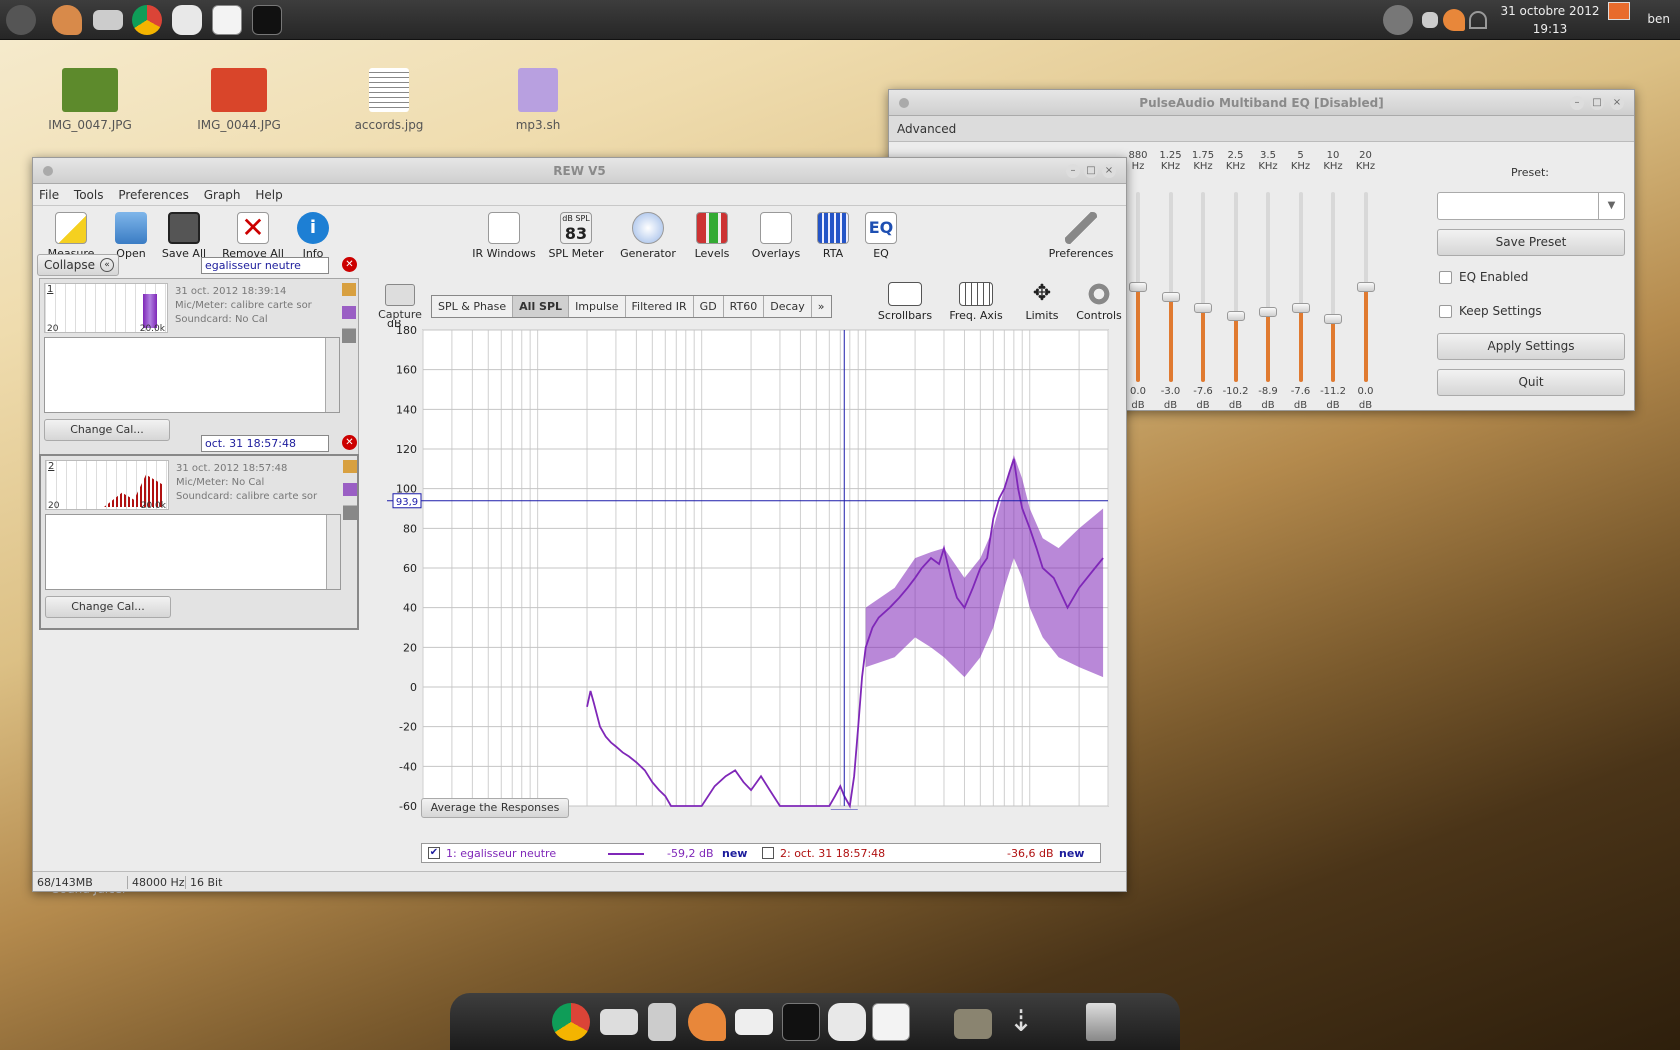 Image resolution: width=1680 pixels, height=1050 pixels. What do you see at coordinates (1531, 382) in the screenshot?
I see `quit-button: Quit` at bounding box center [1531, 382].